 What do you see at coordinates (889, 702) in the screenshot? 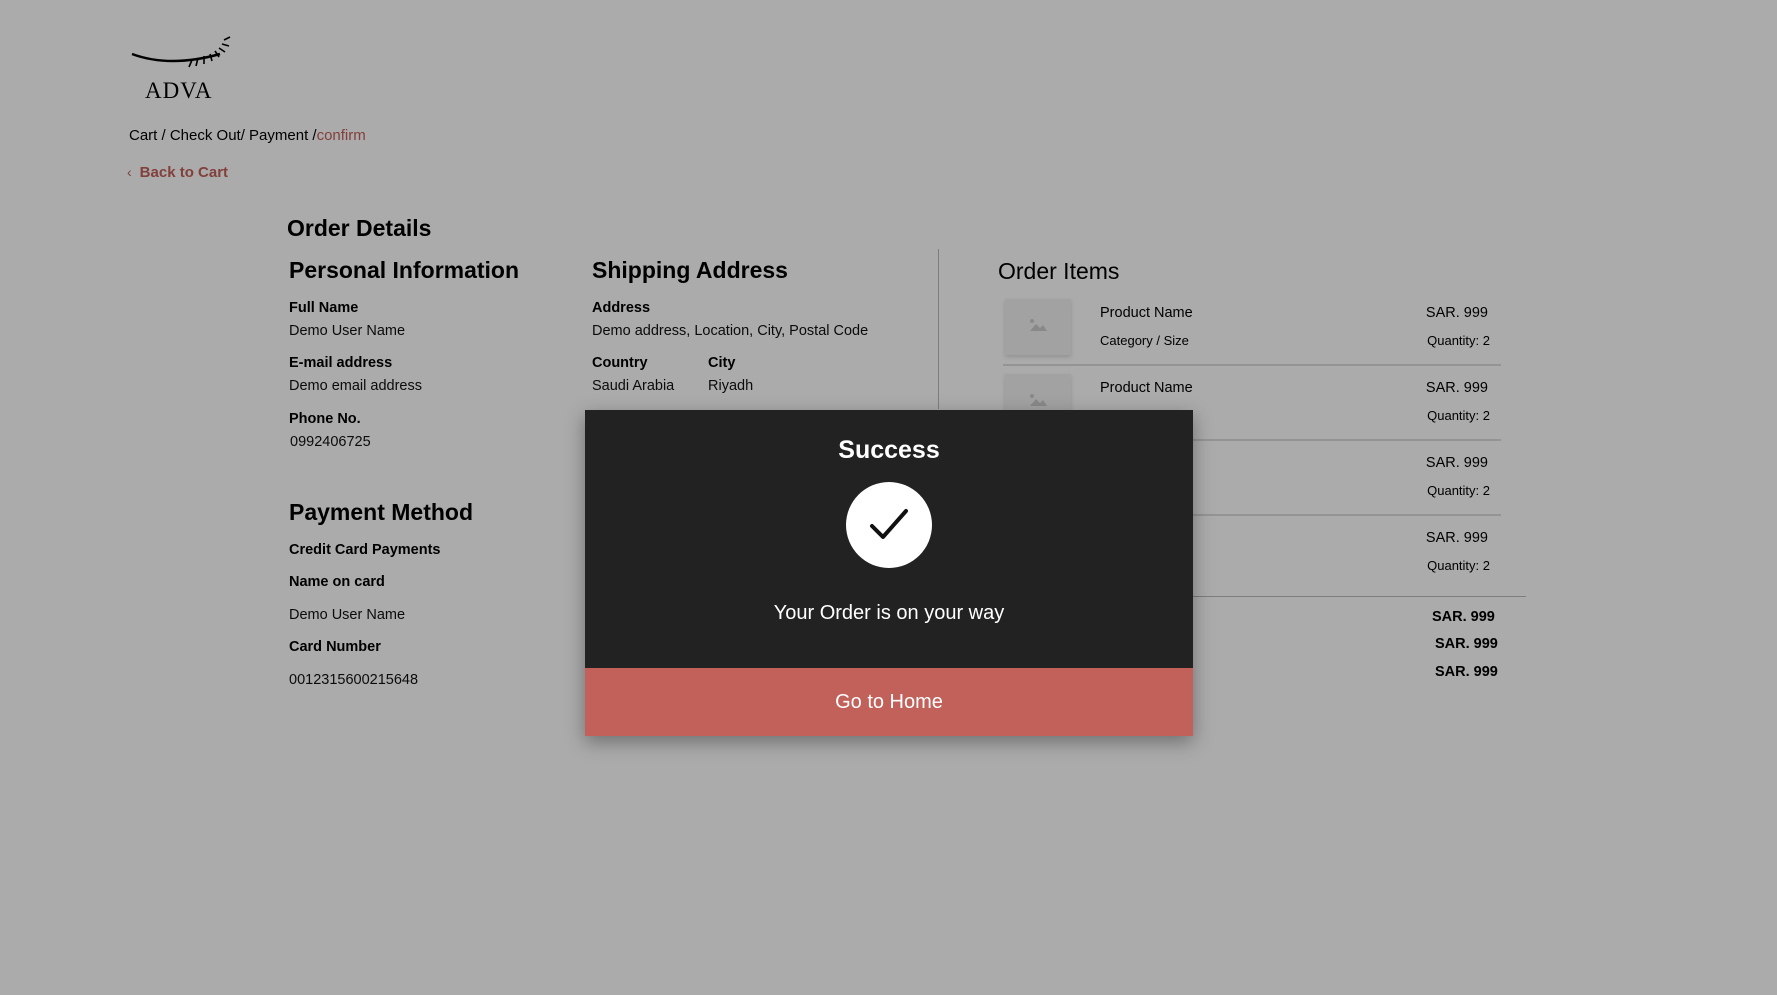
I see `go-to-home-button: Go to Home` at bounding box center [889, 702].